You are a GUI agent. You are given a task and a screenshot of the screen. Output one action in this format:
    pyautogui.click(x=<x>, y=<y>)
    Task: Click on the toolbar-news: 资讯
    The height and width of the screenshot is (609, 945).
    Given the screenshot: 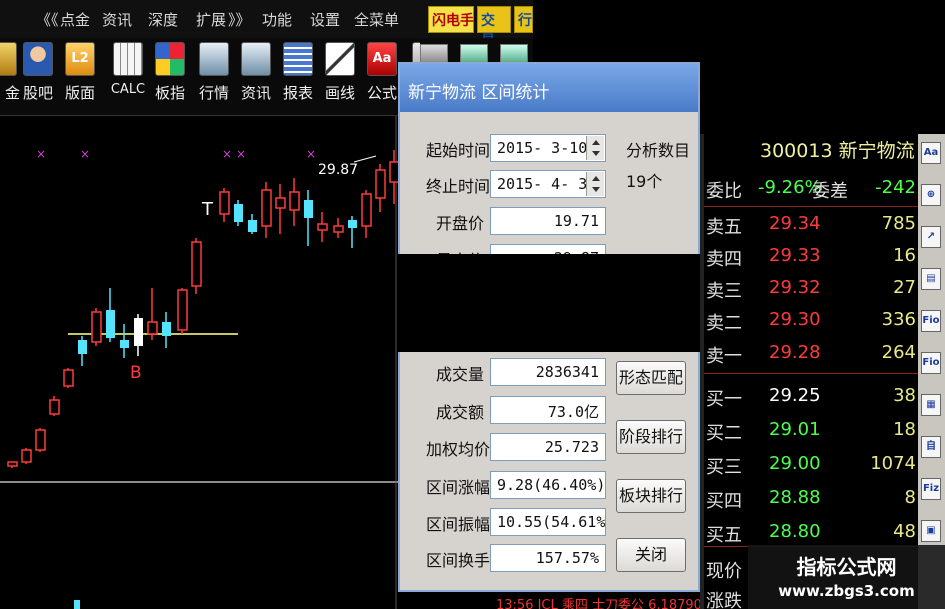 What is the action you would take?
    pyautogui.click(x=256, y=72)
    